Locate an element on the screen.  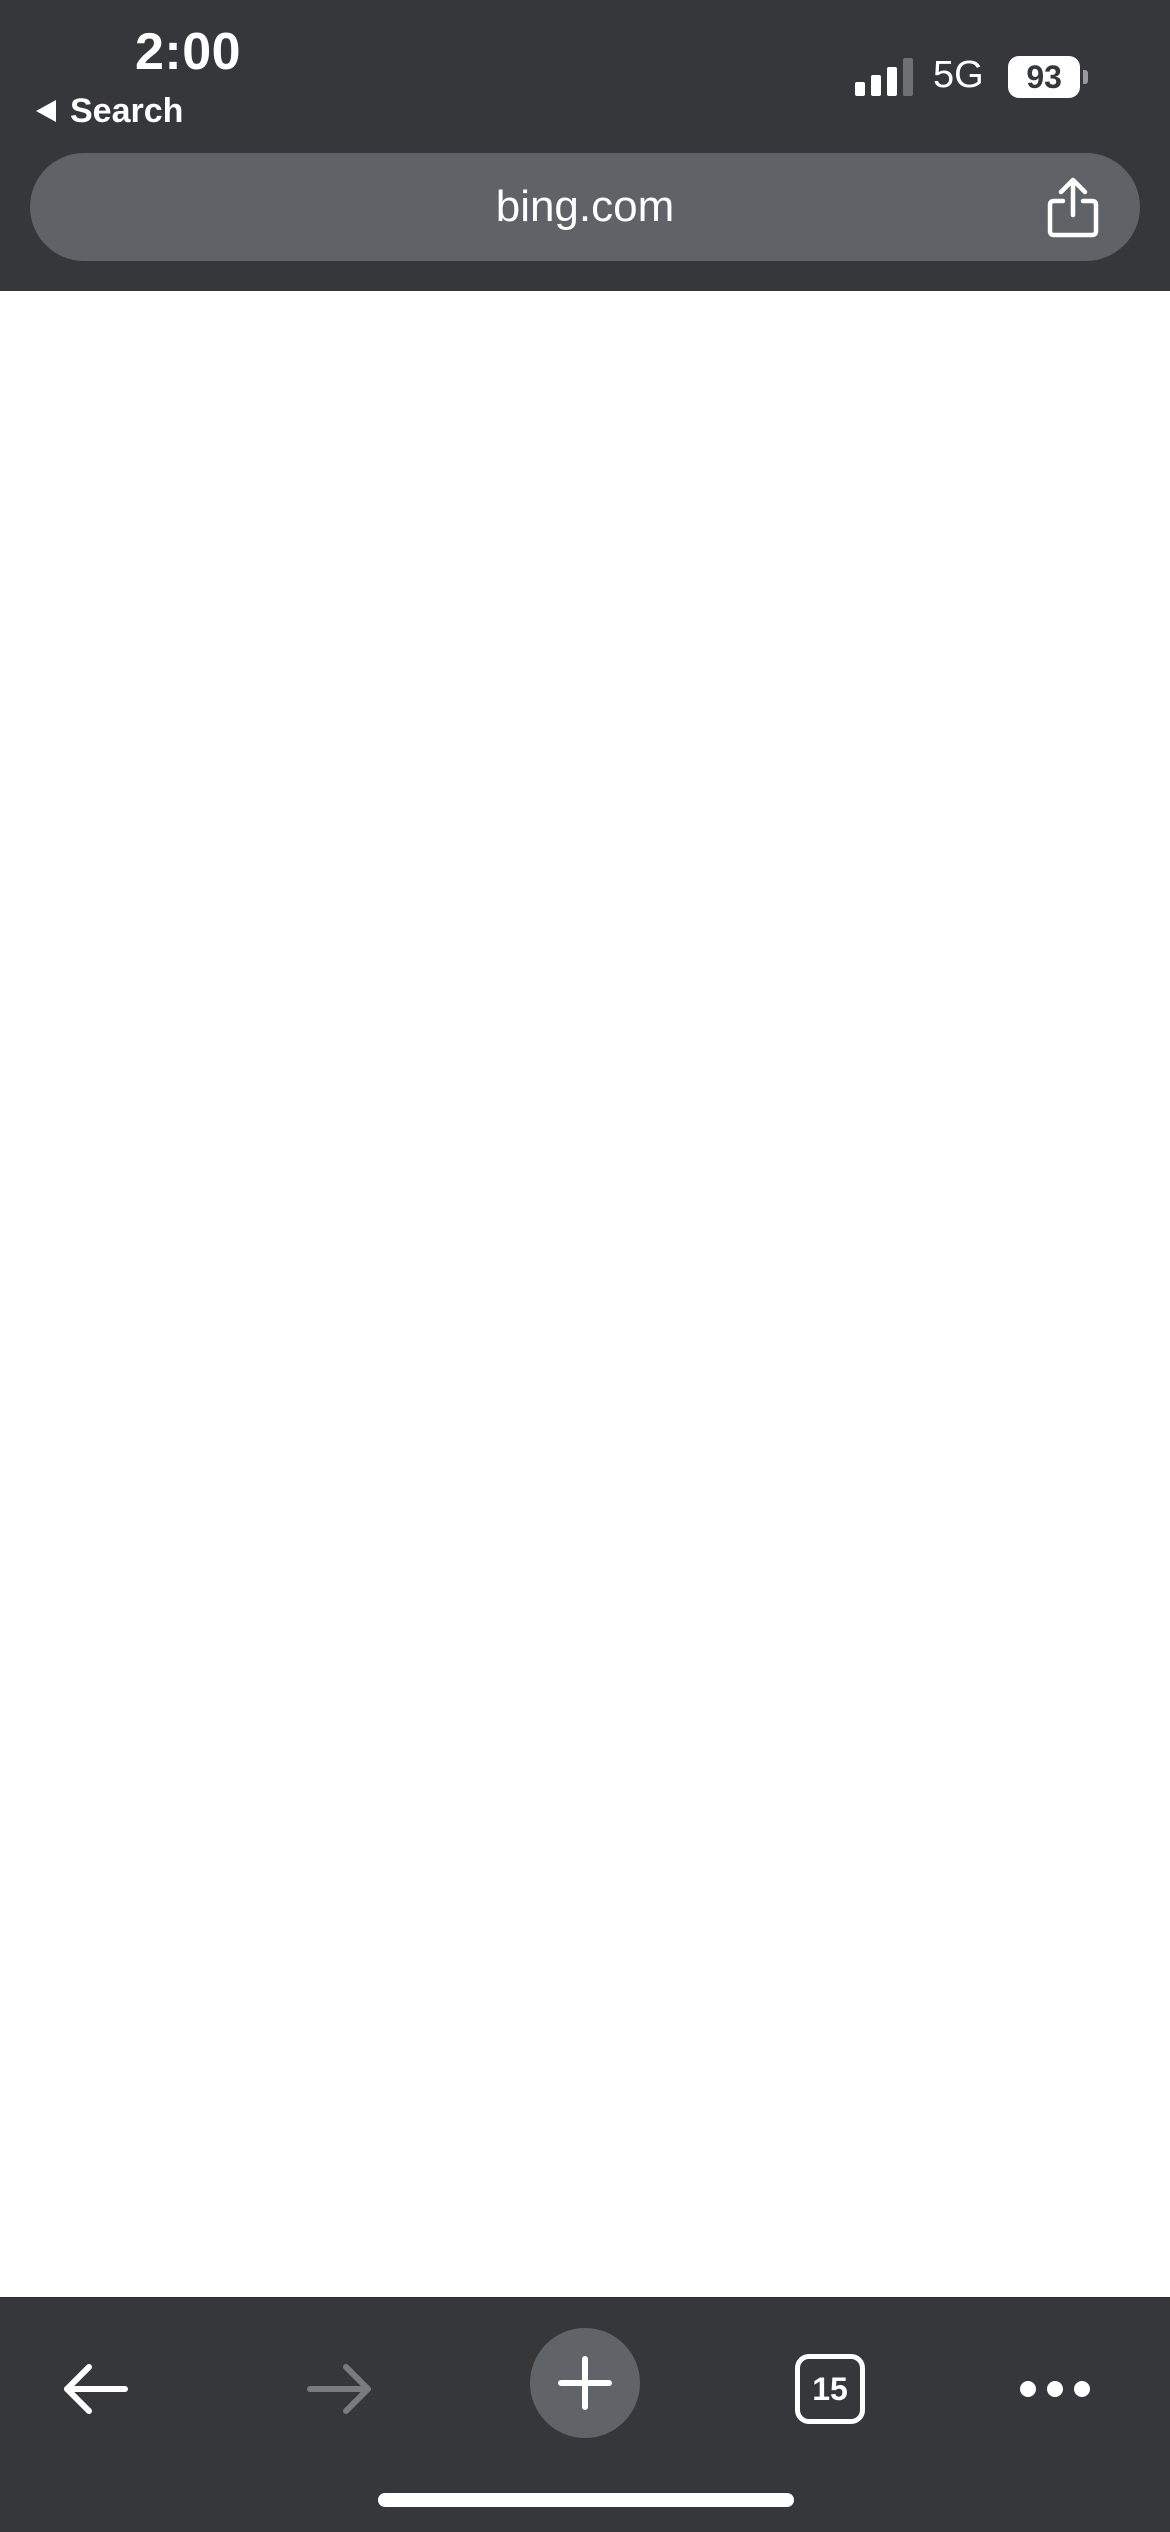
share-icon is located at coordinates (1073, 208).